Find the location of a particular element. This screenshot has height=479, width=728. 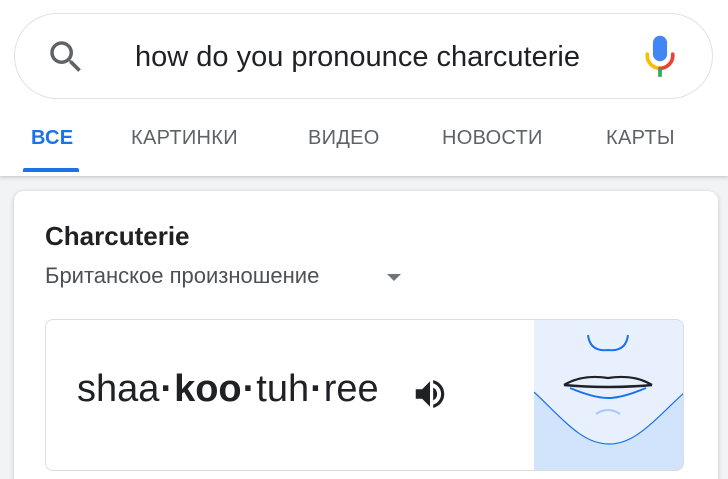

mouth-illustration is located at coordinates (608, 395).